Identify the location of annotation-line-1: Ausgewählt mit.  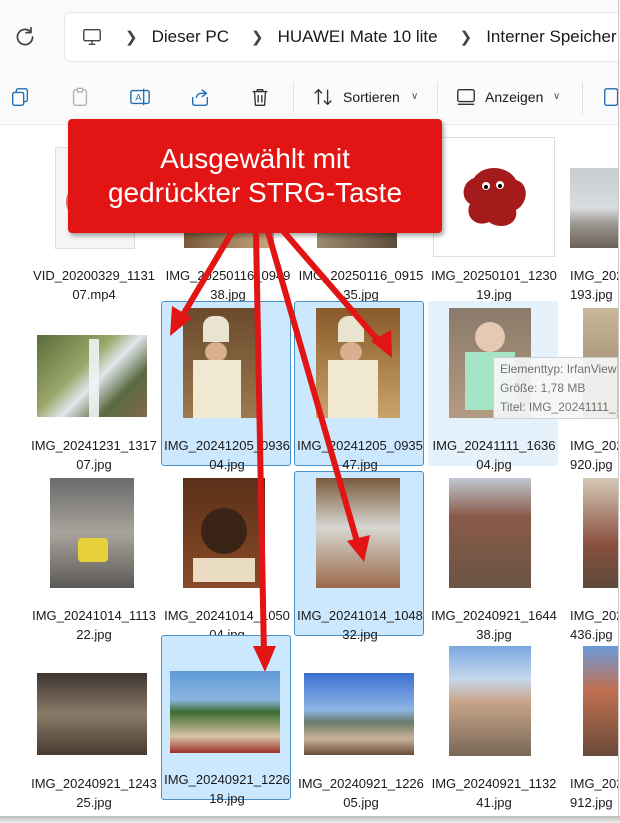
(255, 158).